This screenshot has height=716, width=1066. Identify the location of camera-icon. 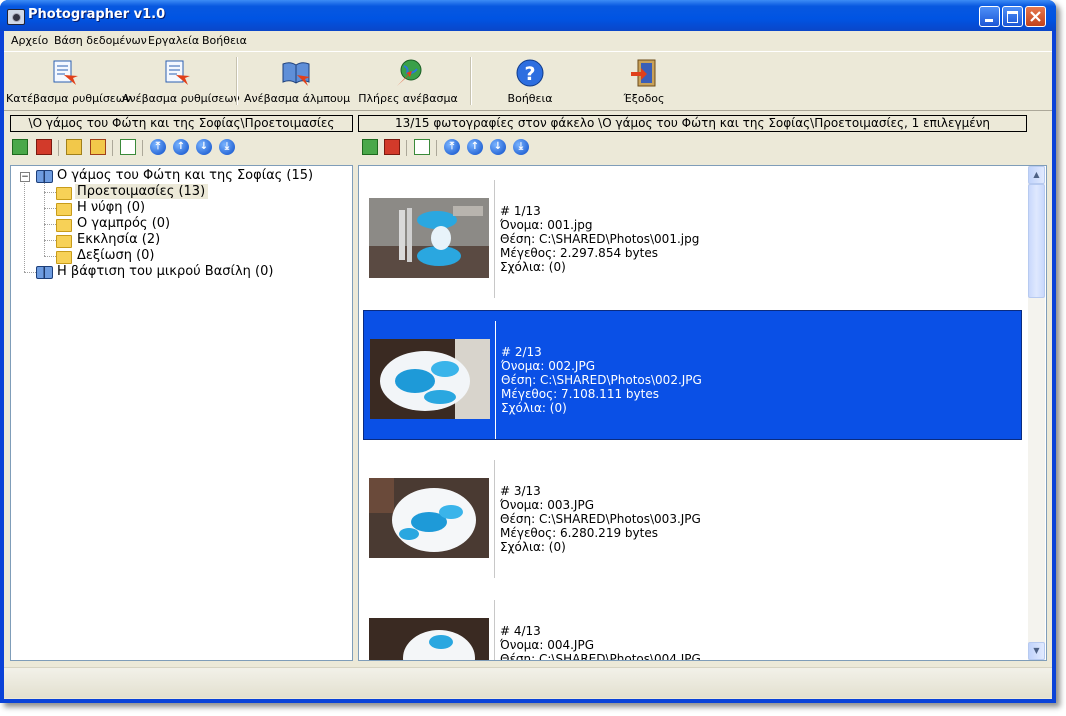
(16, 17).